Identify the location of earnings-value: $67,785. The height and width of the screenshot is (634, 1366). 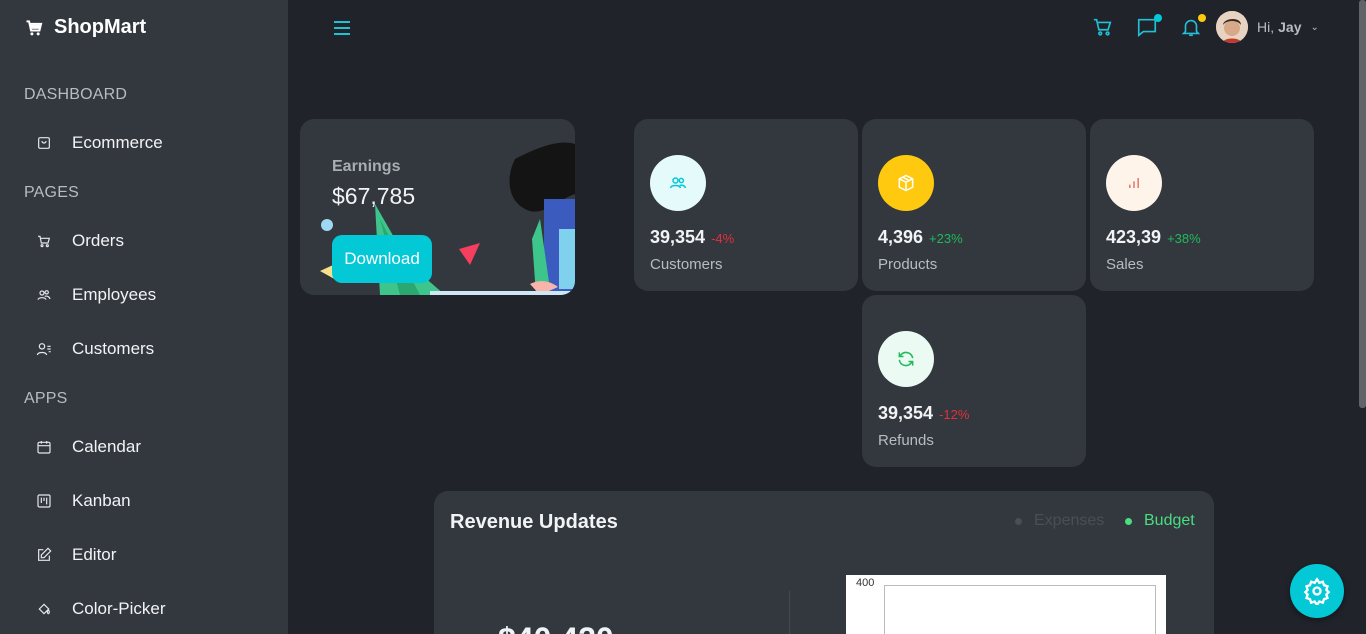
(374, 196).